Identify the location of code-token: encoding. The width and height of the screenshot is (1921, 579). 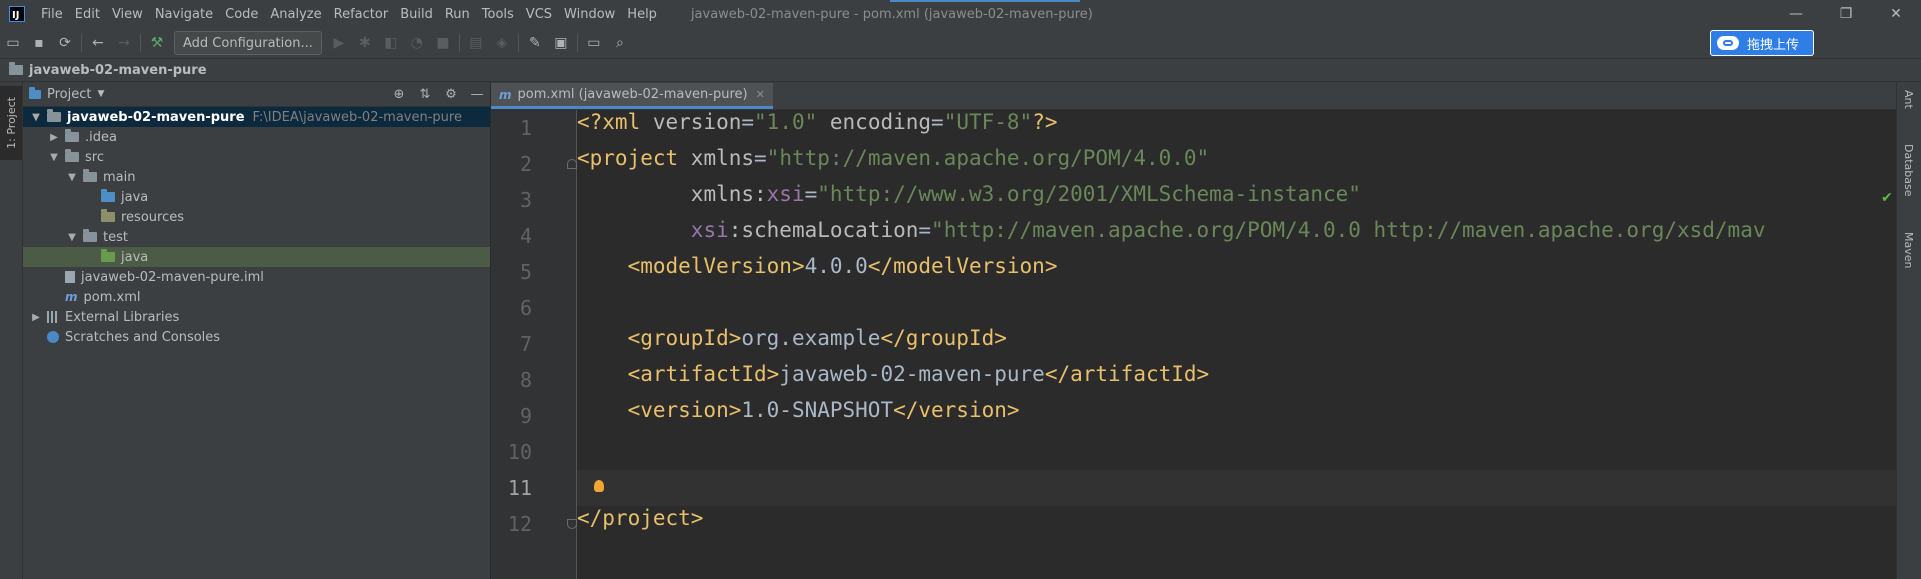
(874, 122).